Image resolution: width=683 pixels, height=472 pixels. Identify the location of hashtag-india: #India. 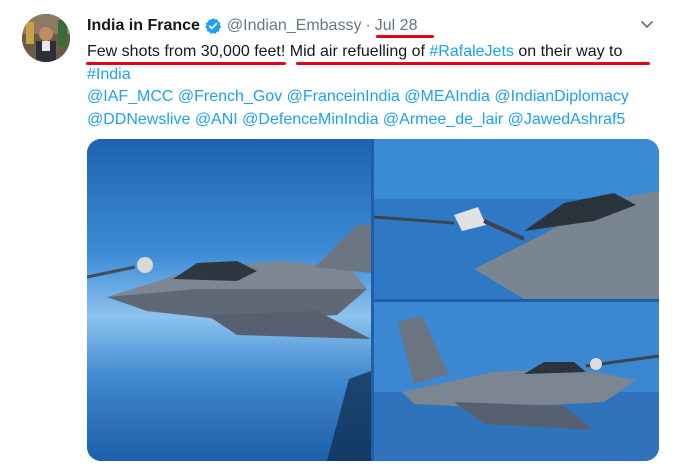
(109, 74).